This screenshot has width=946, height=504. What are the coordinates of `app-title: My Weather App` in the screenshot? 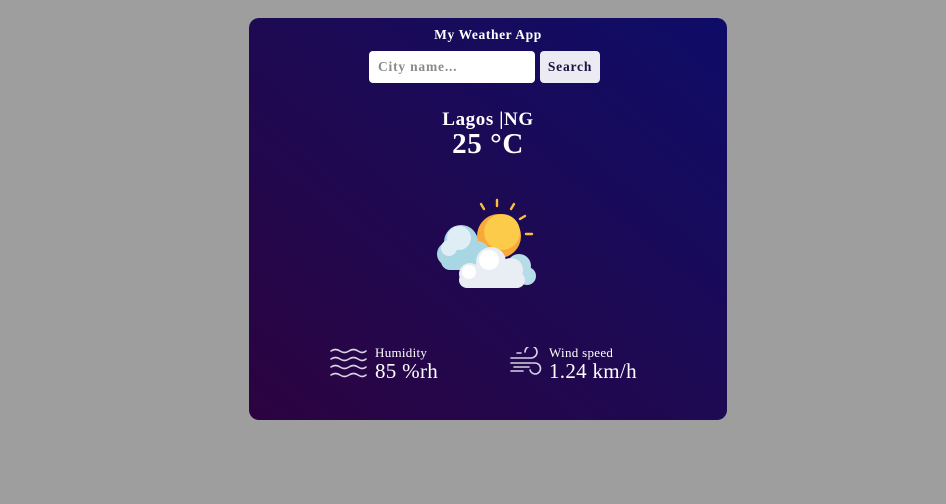 It's located at (488, 34).